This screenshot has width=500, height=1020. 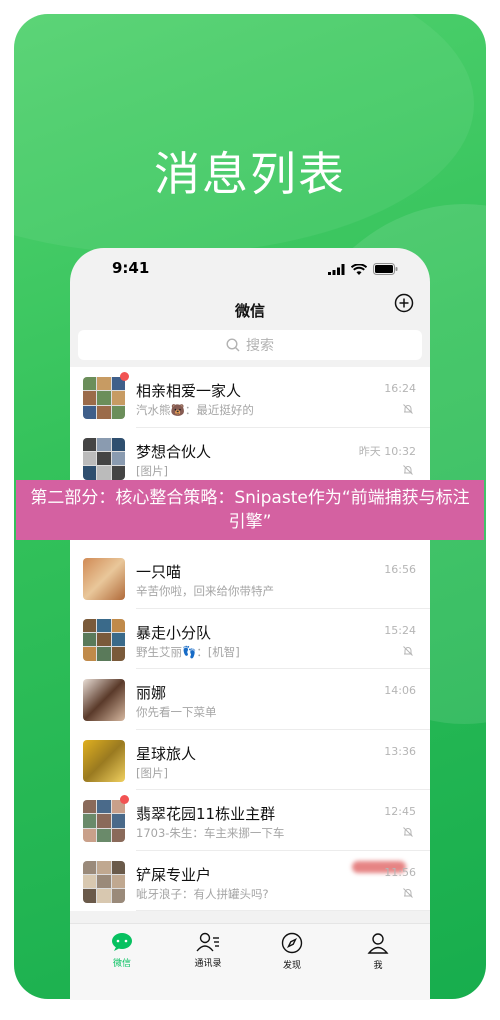 I want to click on chat-name: 铲屎专业户, so click(x=174, y=874).